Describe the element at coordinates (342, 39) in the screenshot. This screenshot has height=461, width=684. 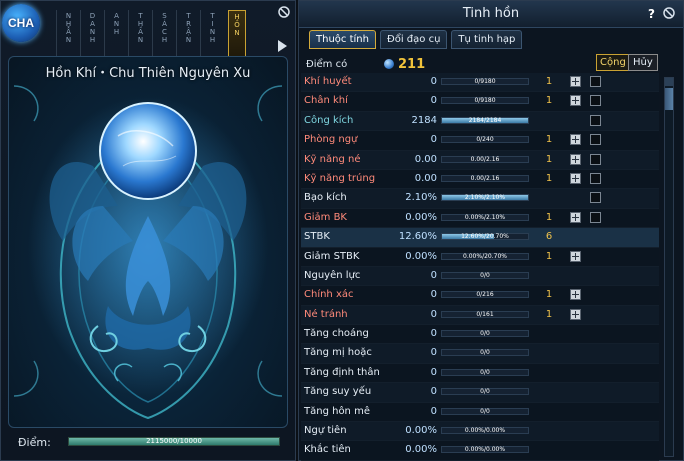
I see `tab-0: Thuộc tính` at that location.